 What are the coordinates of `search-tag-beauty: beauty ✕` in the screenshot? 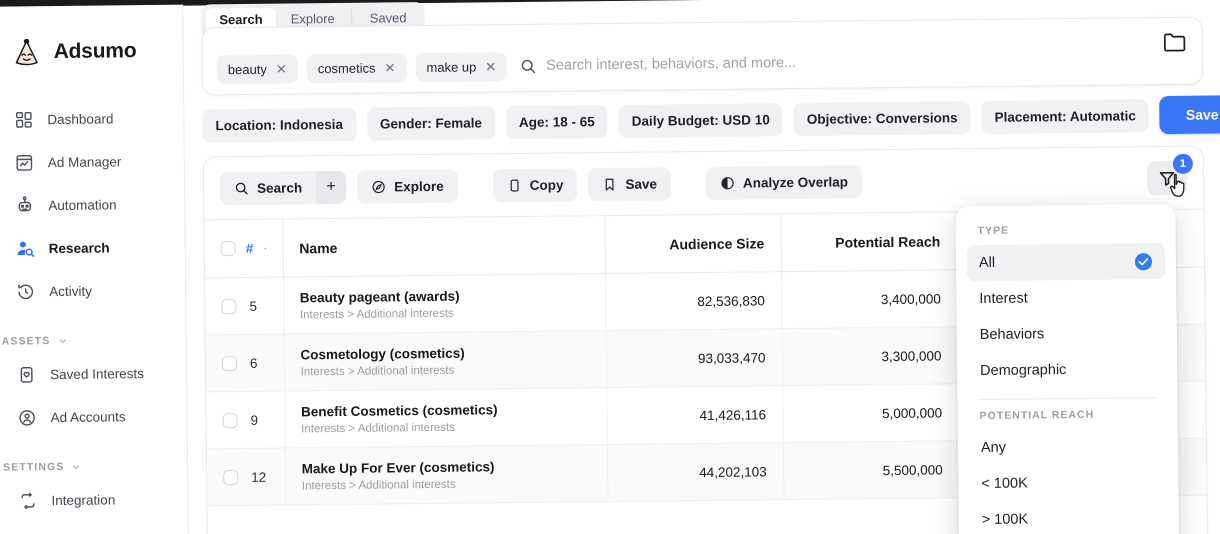 It's located at (257, 68).